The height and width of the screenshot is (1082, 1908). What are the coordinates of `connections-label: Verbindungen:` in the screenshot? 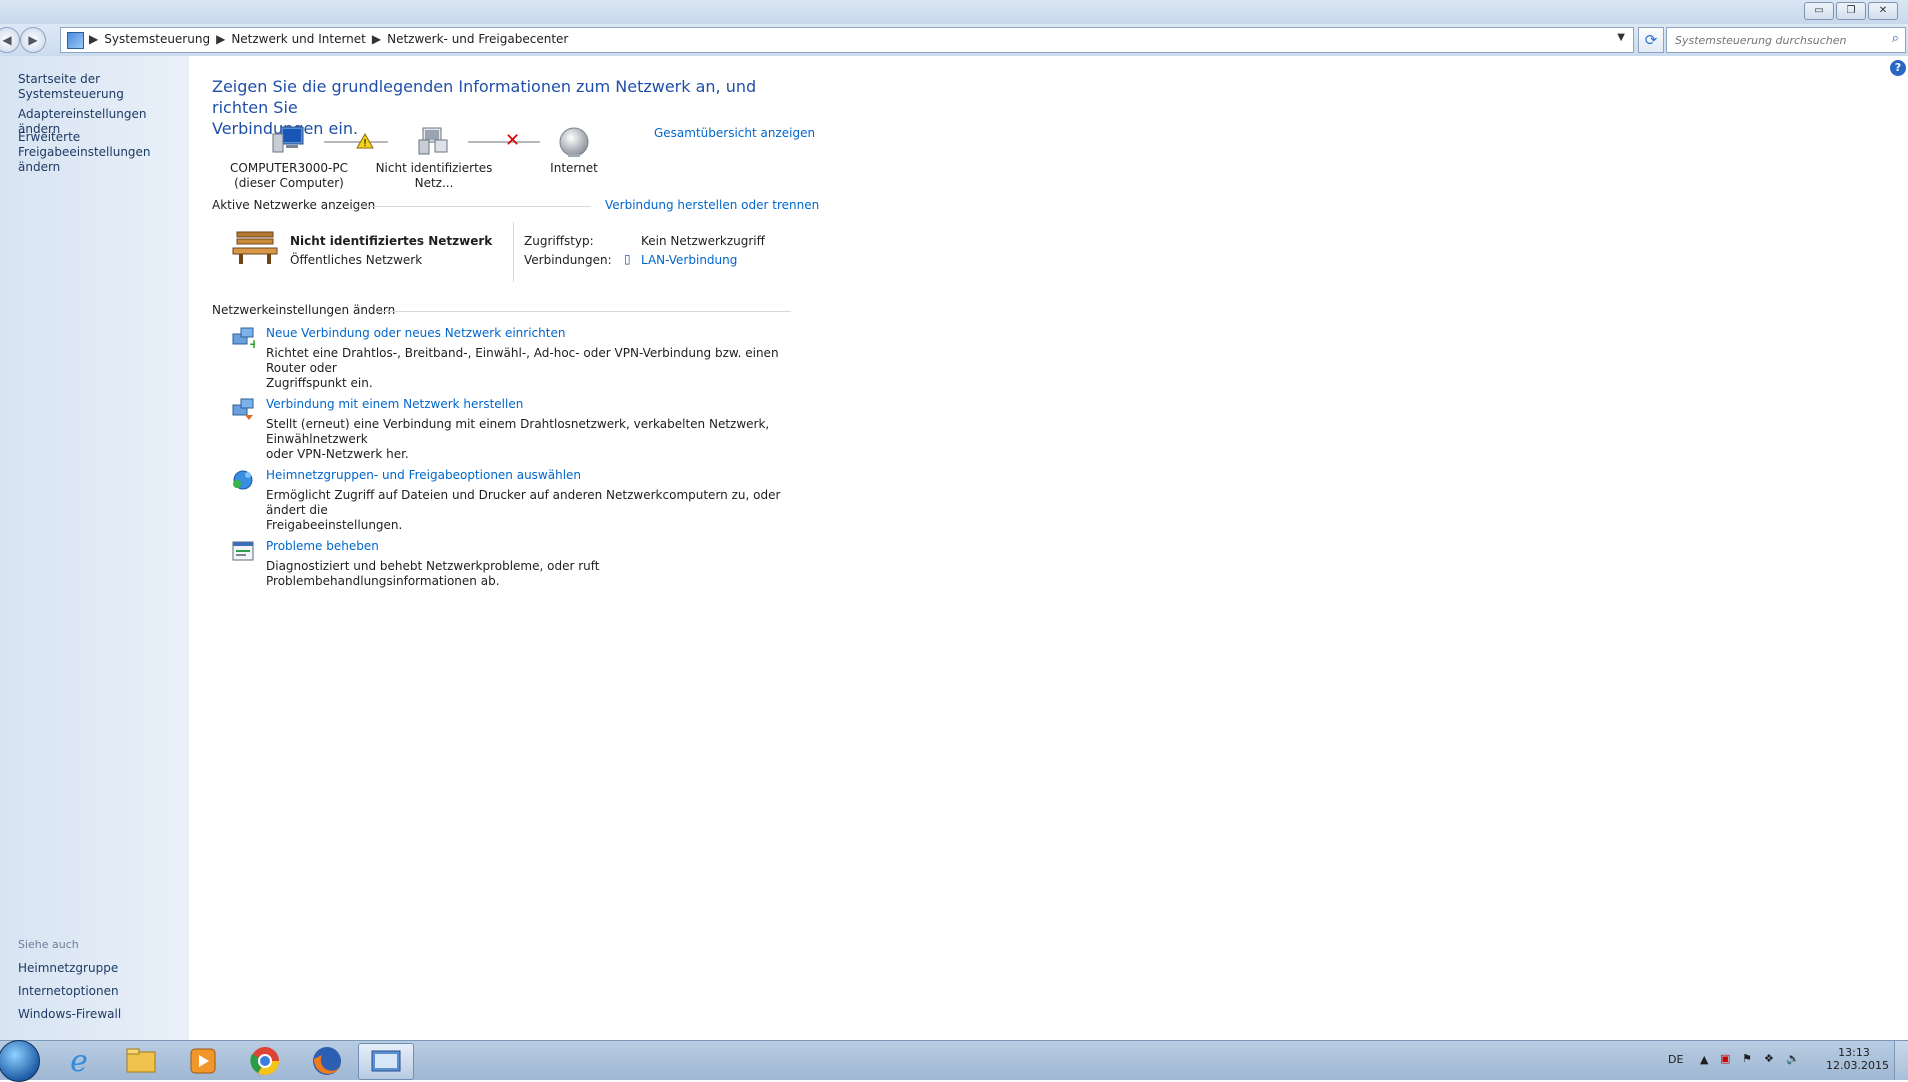 It's located at (568, 260).